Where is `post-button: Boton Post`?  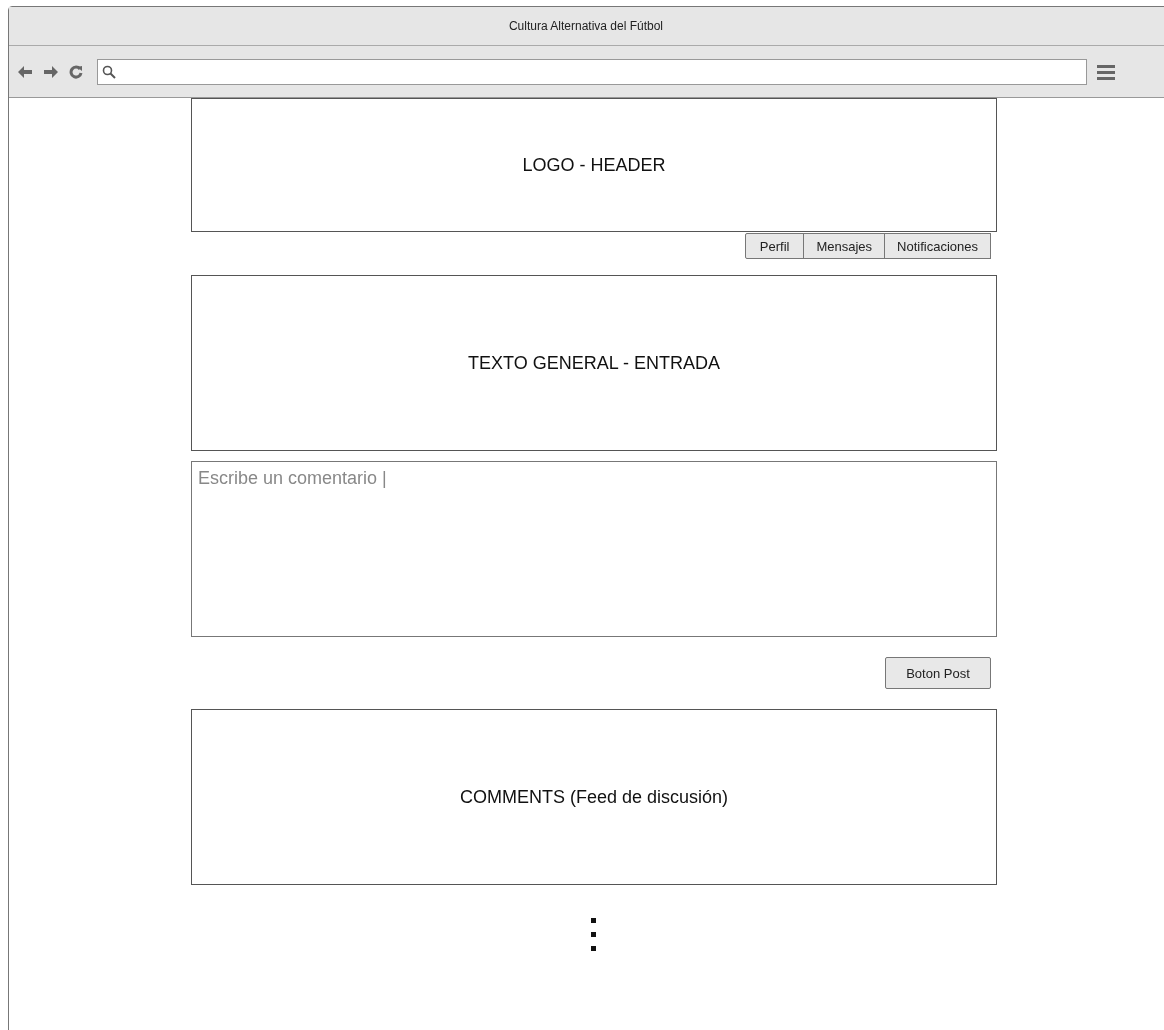 post-button: Boton Post is located at coordinates (938, 673).